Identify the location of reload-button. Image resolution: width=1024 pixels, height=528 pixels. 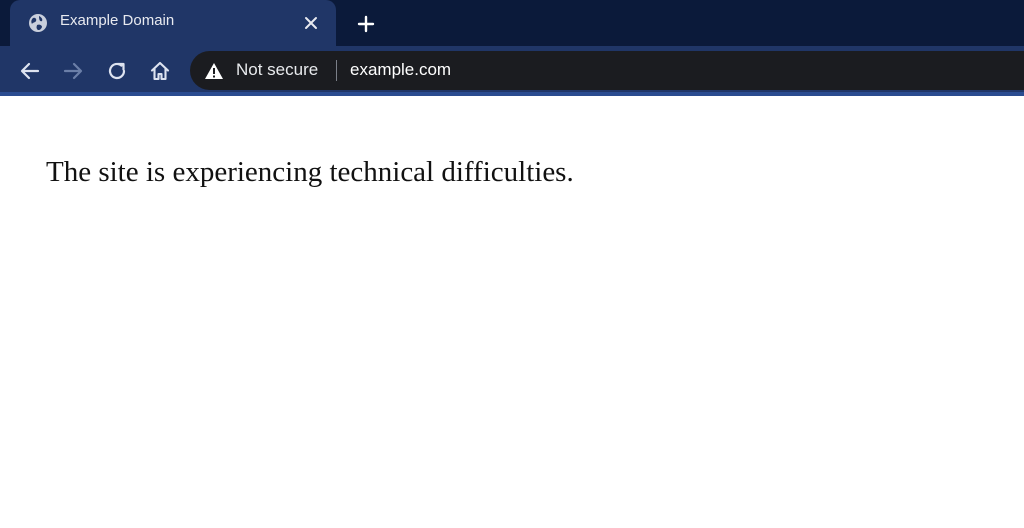
(117, 71).